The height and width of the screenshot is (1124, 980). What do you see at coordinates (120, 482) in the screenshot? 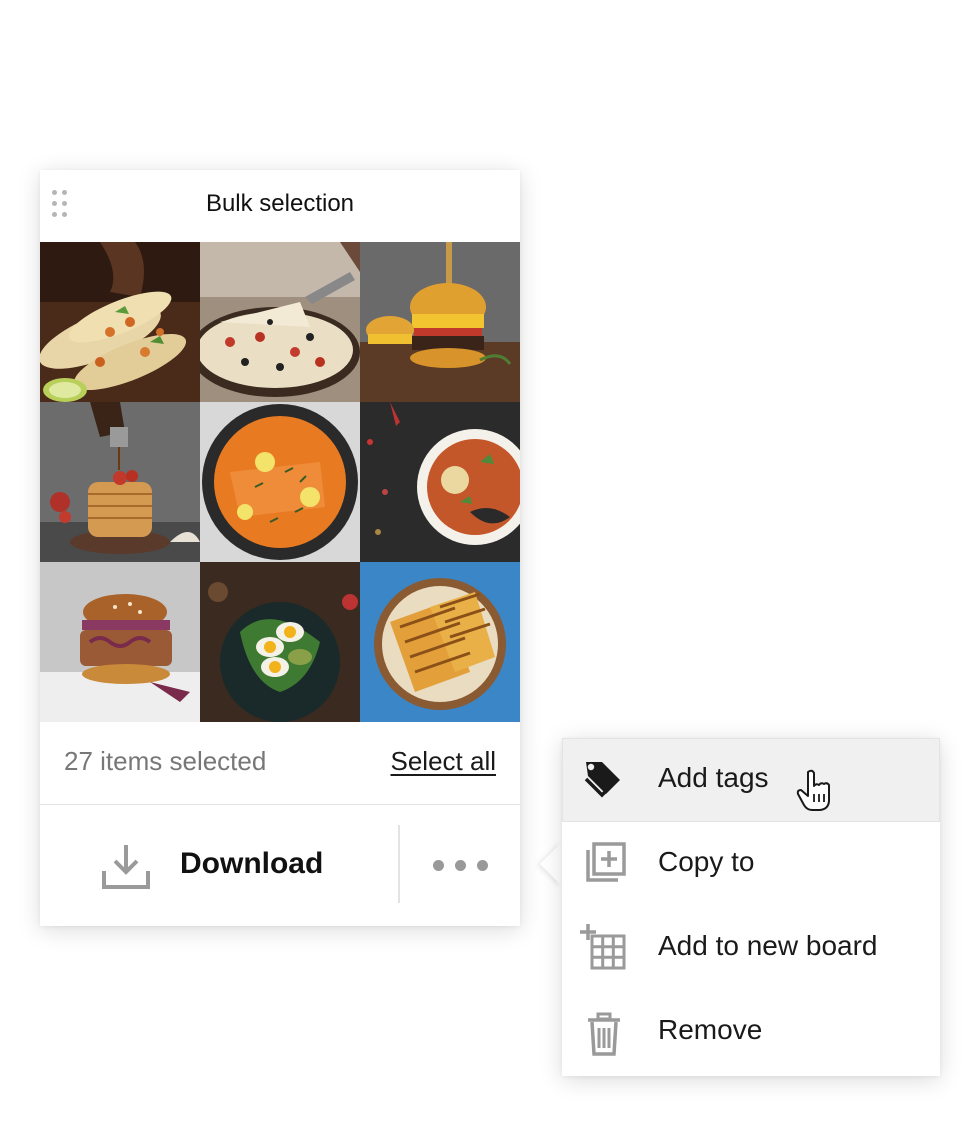
I see `photo-pancakes` at bounding box center [120, 482].